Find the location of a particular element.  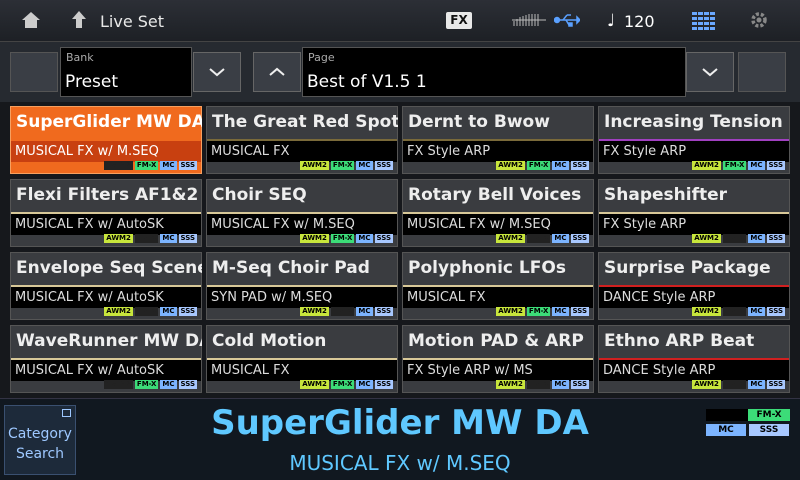

page-value: Best of V1.5 1 is located at coordinates (367, 82).